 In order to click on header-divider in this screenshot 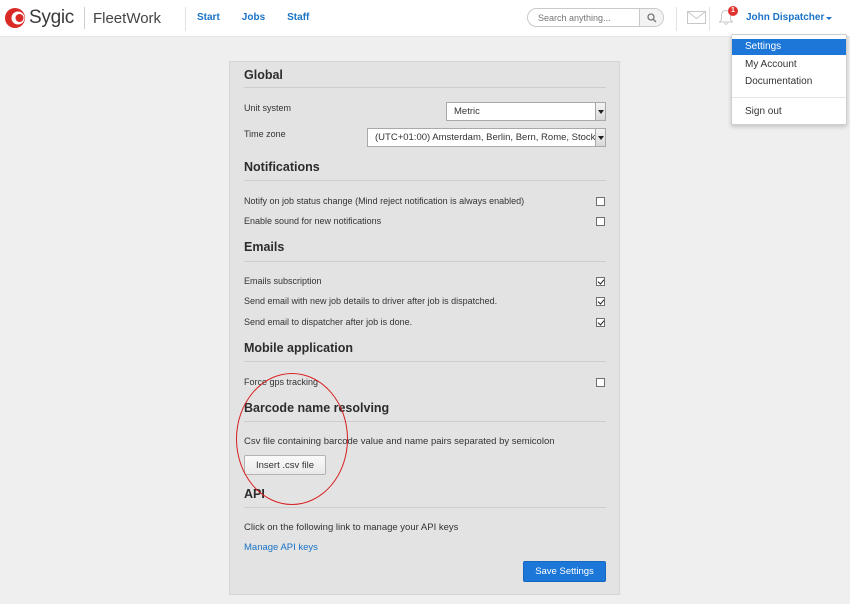, I will do `click(676, 19)`.